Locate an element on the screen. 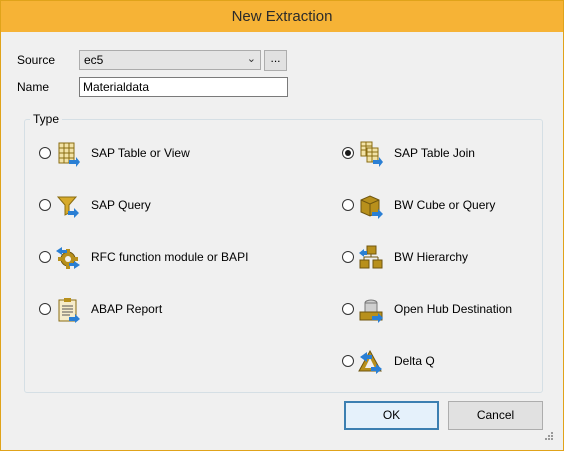  funnel-icon is located at coordinates (67, 207).